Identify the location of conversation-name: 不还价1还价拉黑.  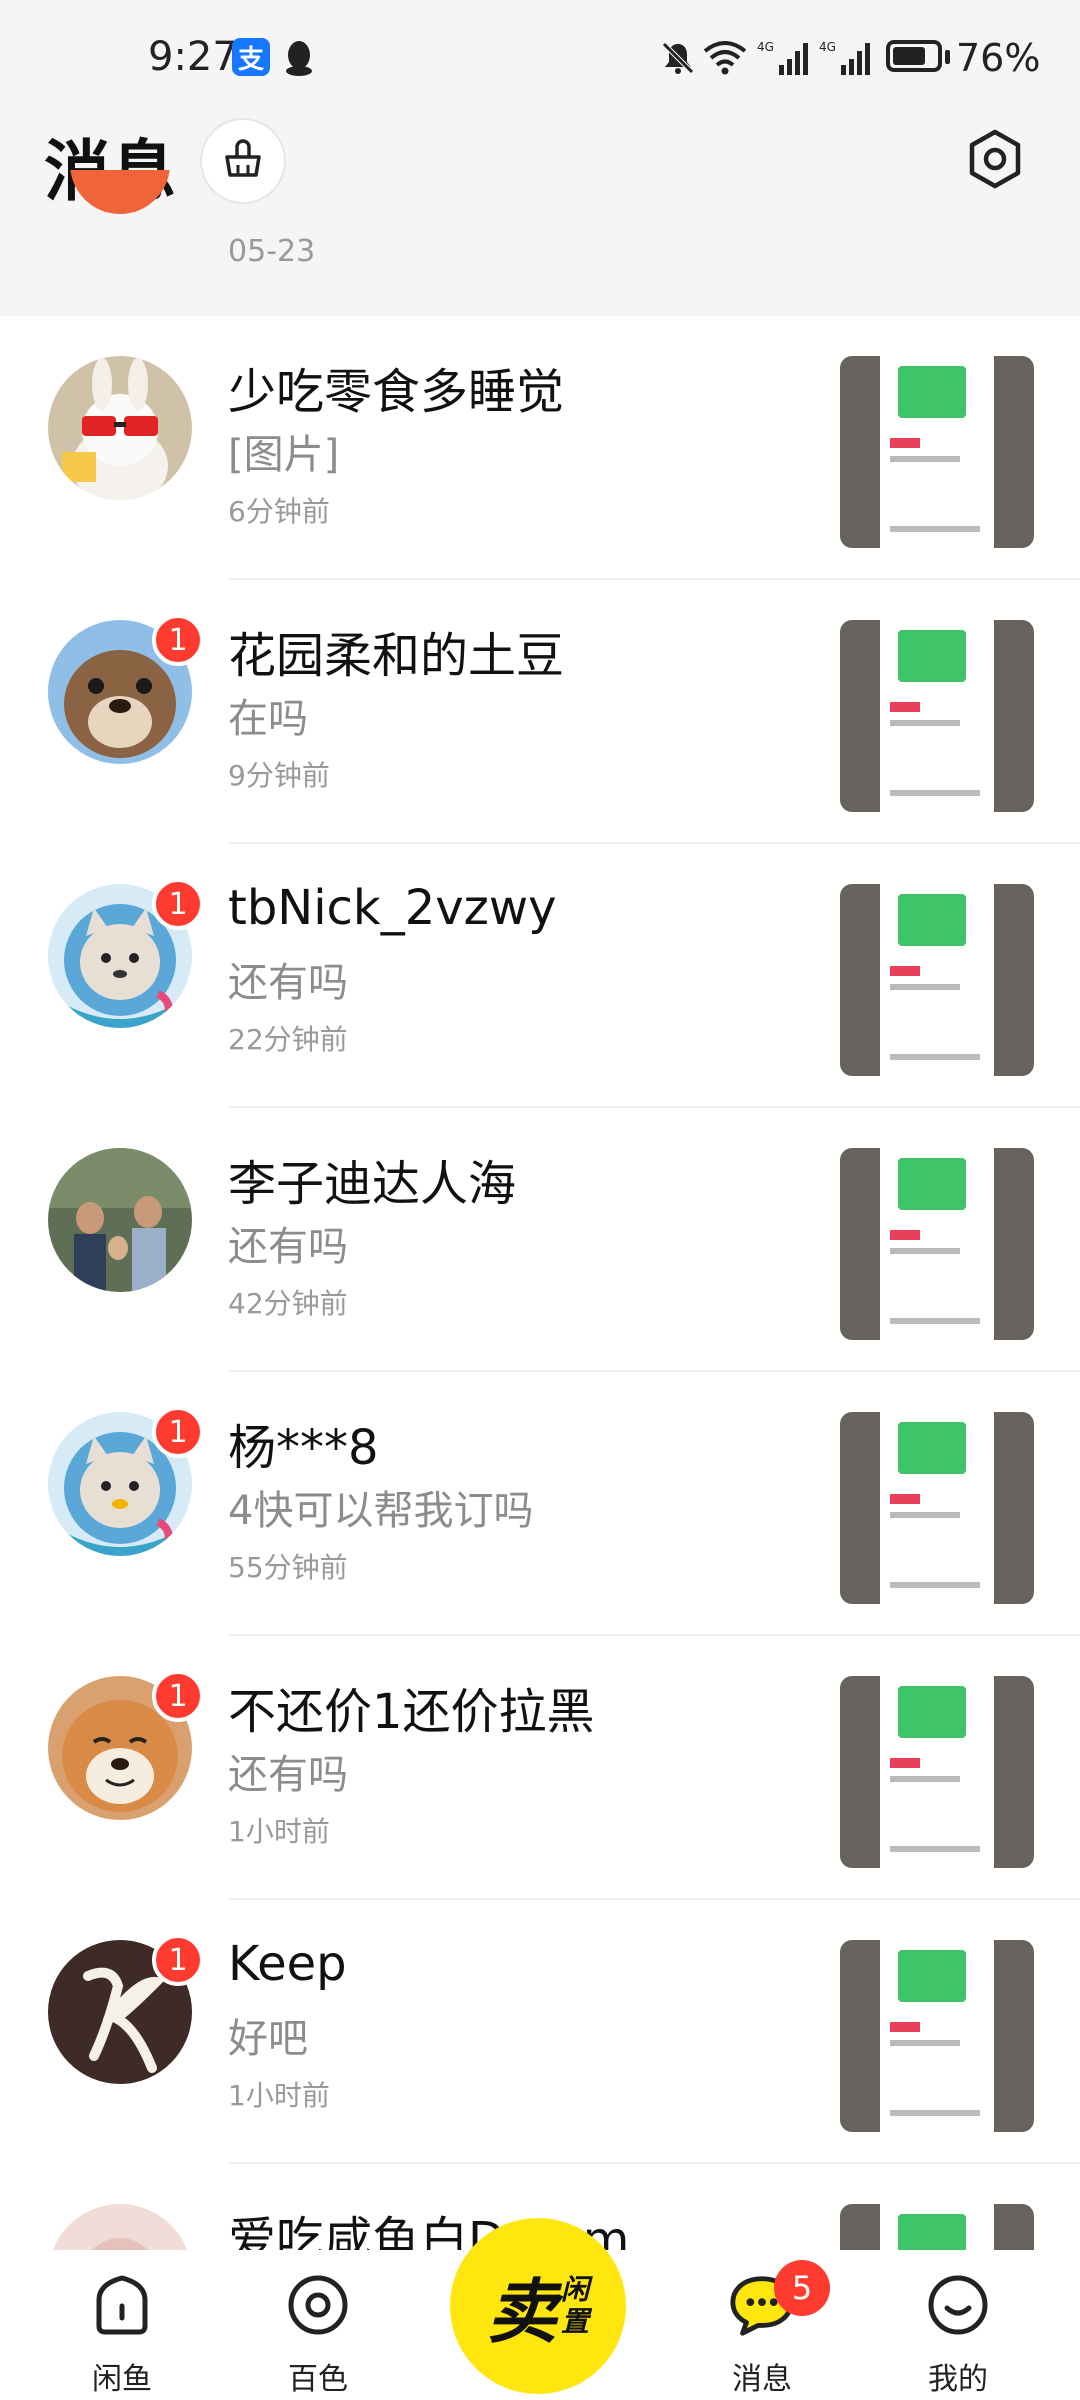
(411, 1712).